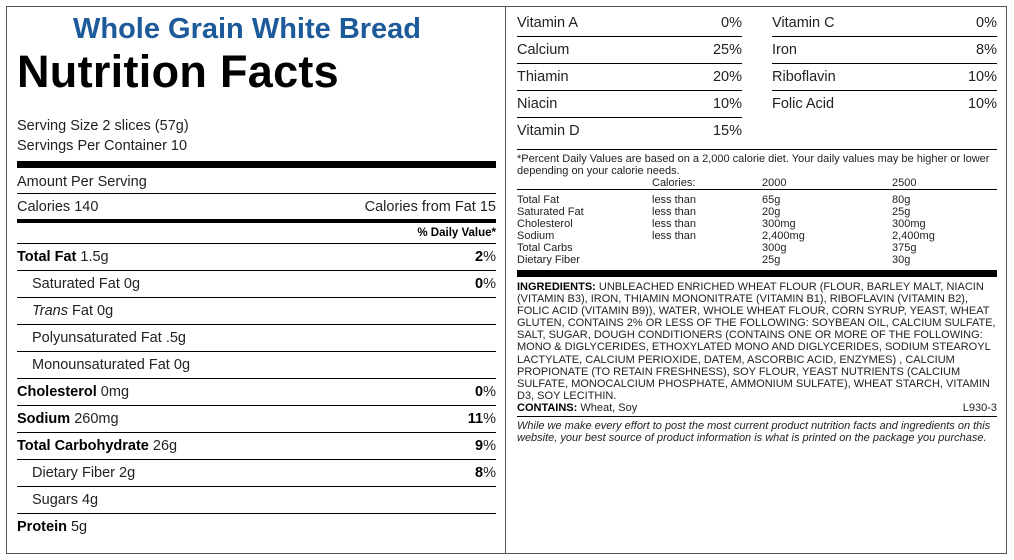 This screenshot has height=560, width=1014. What do you see at coordinates (904, 183) in the screenshot?
I see `table-header-cell: 2500` at bounding box center [904, 183].